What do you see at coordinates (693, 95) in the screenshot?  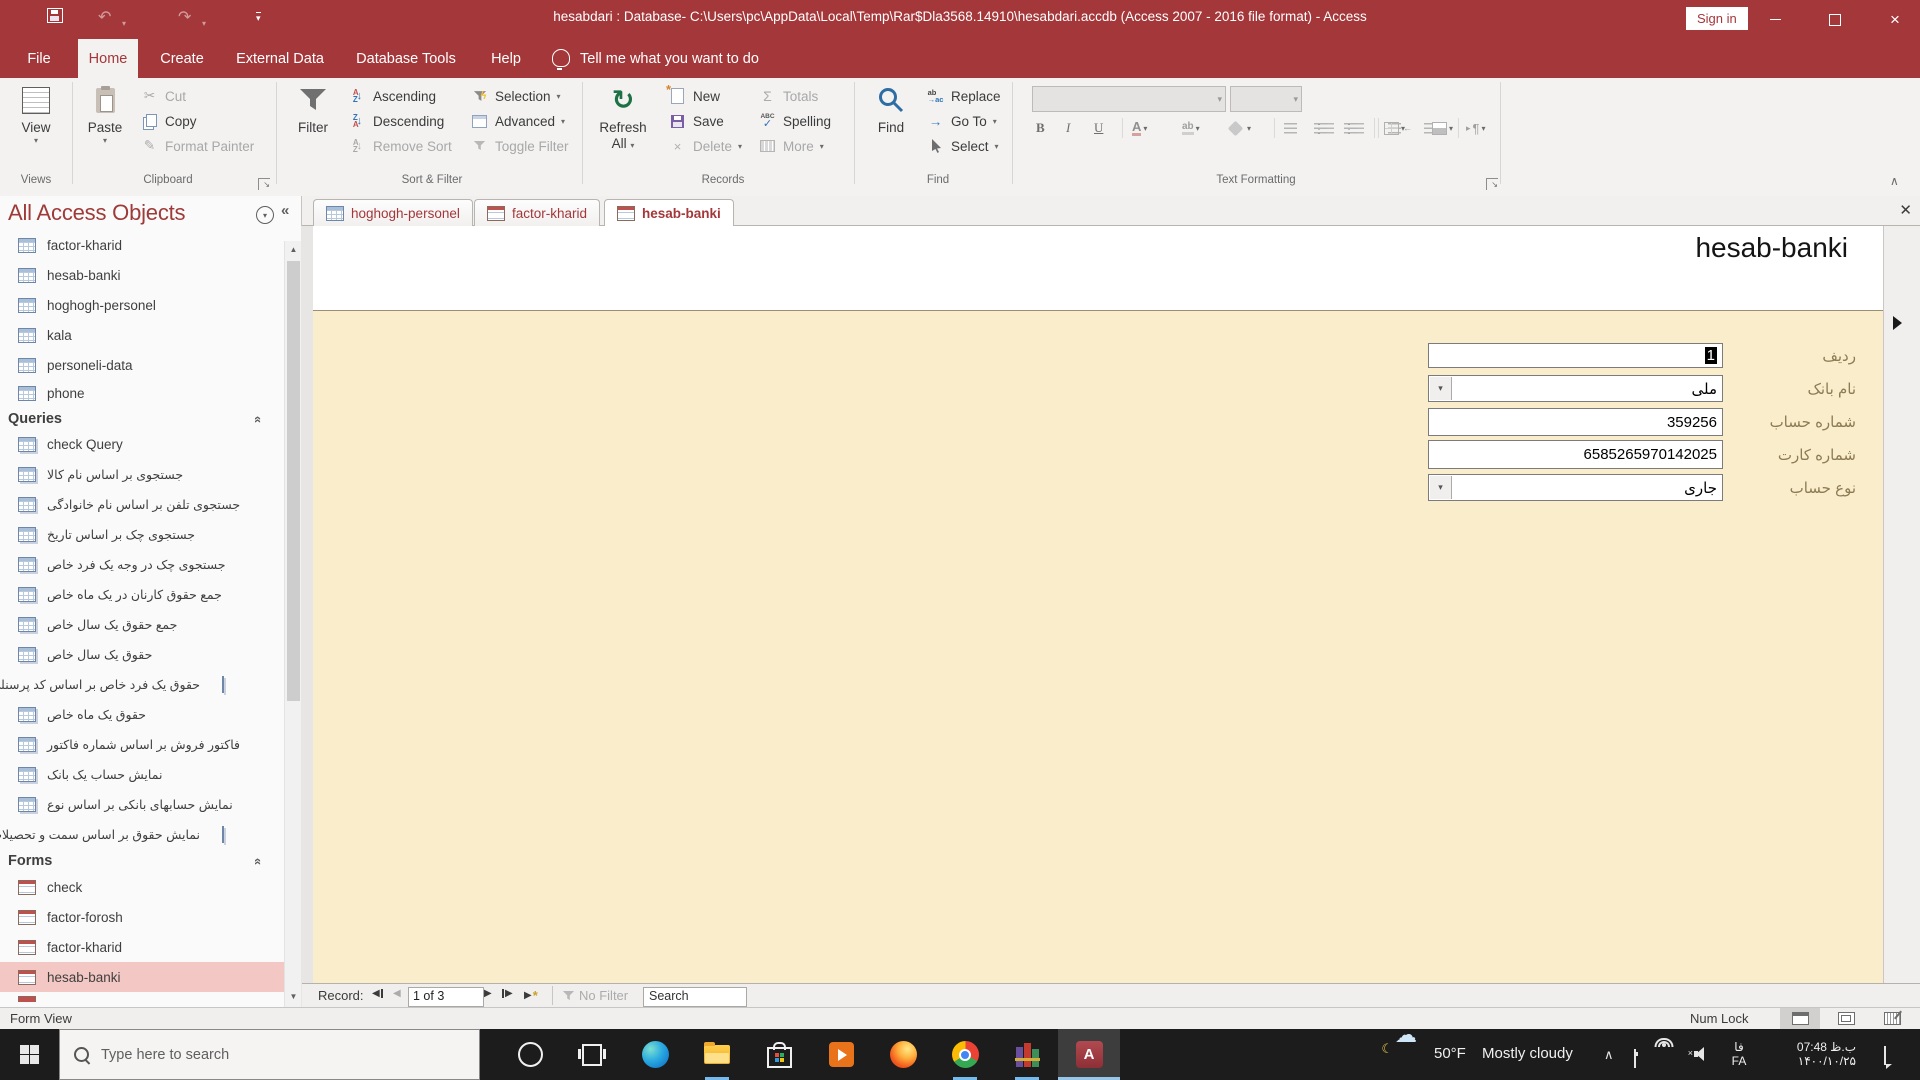 I see `new-record-button: New` at bounding box center [693, 95].